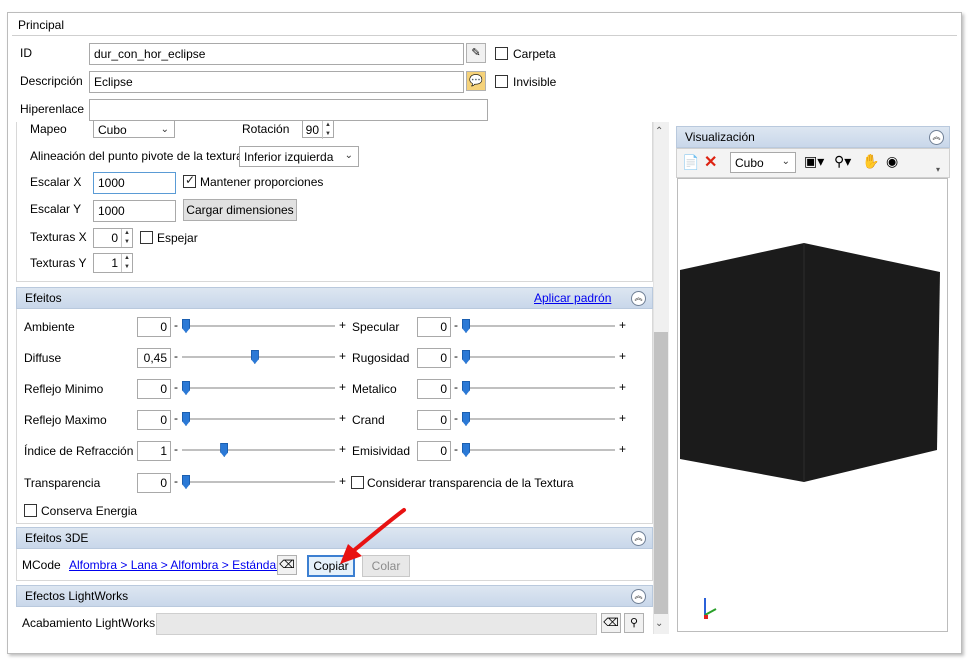  I want to click on effect-left-value-input: 1, so click(154, 451).